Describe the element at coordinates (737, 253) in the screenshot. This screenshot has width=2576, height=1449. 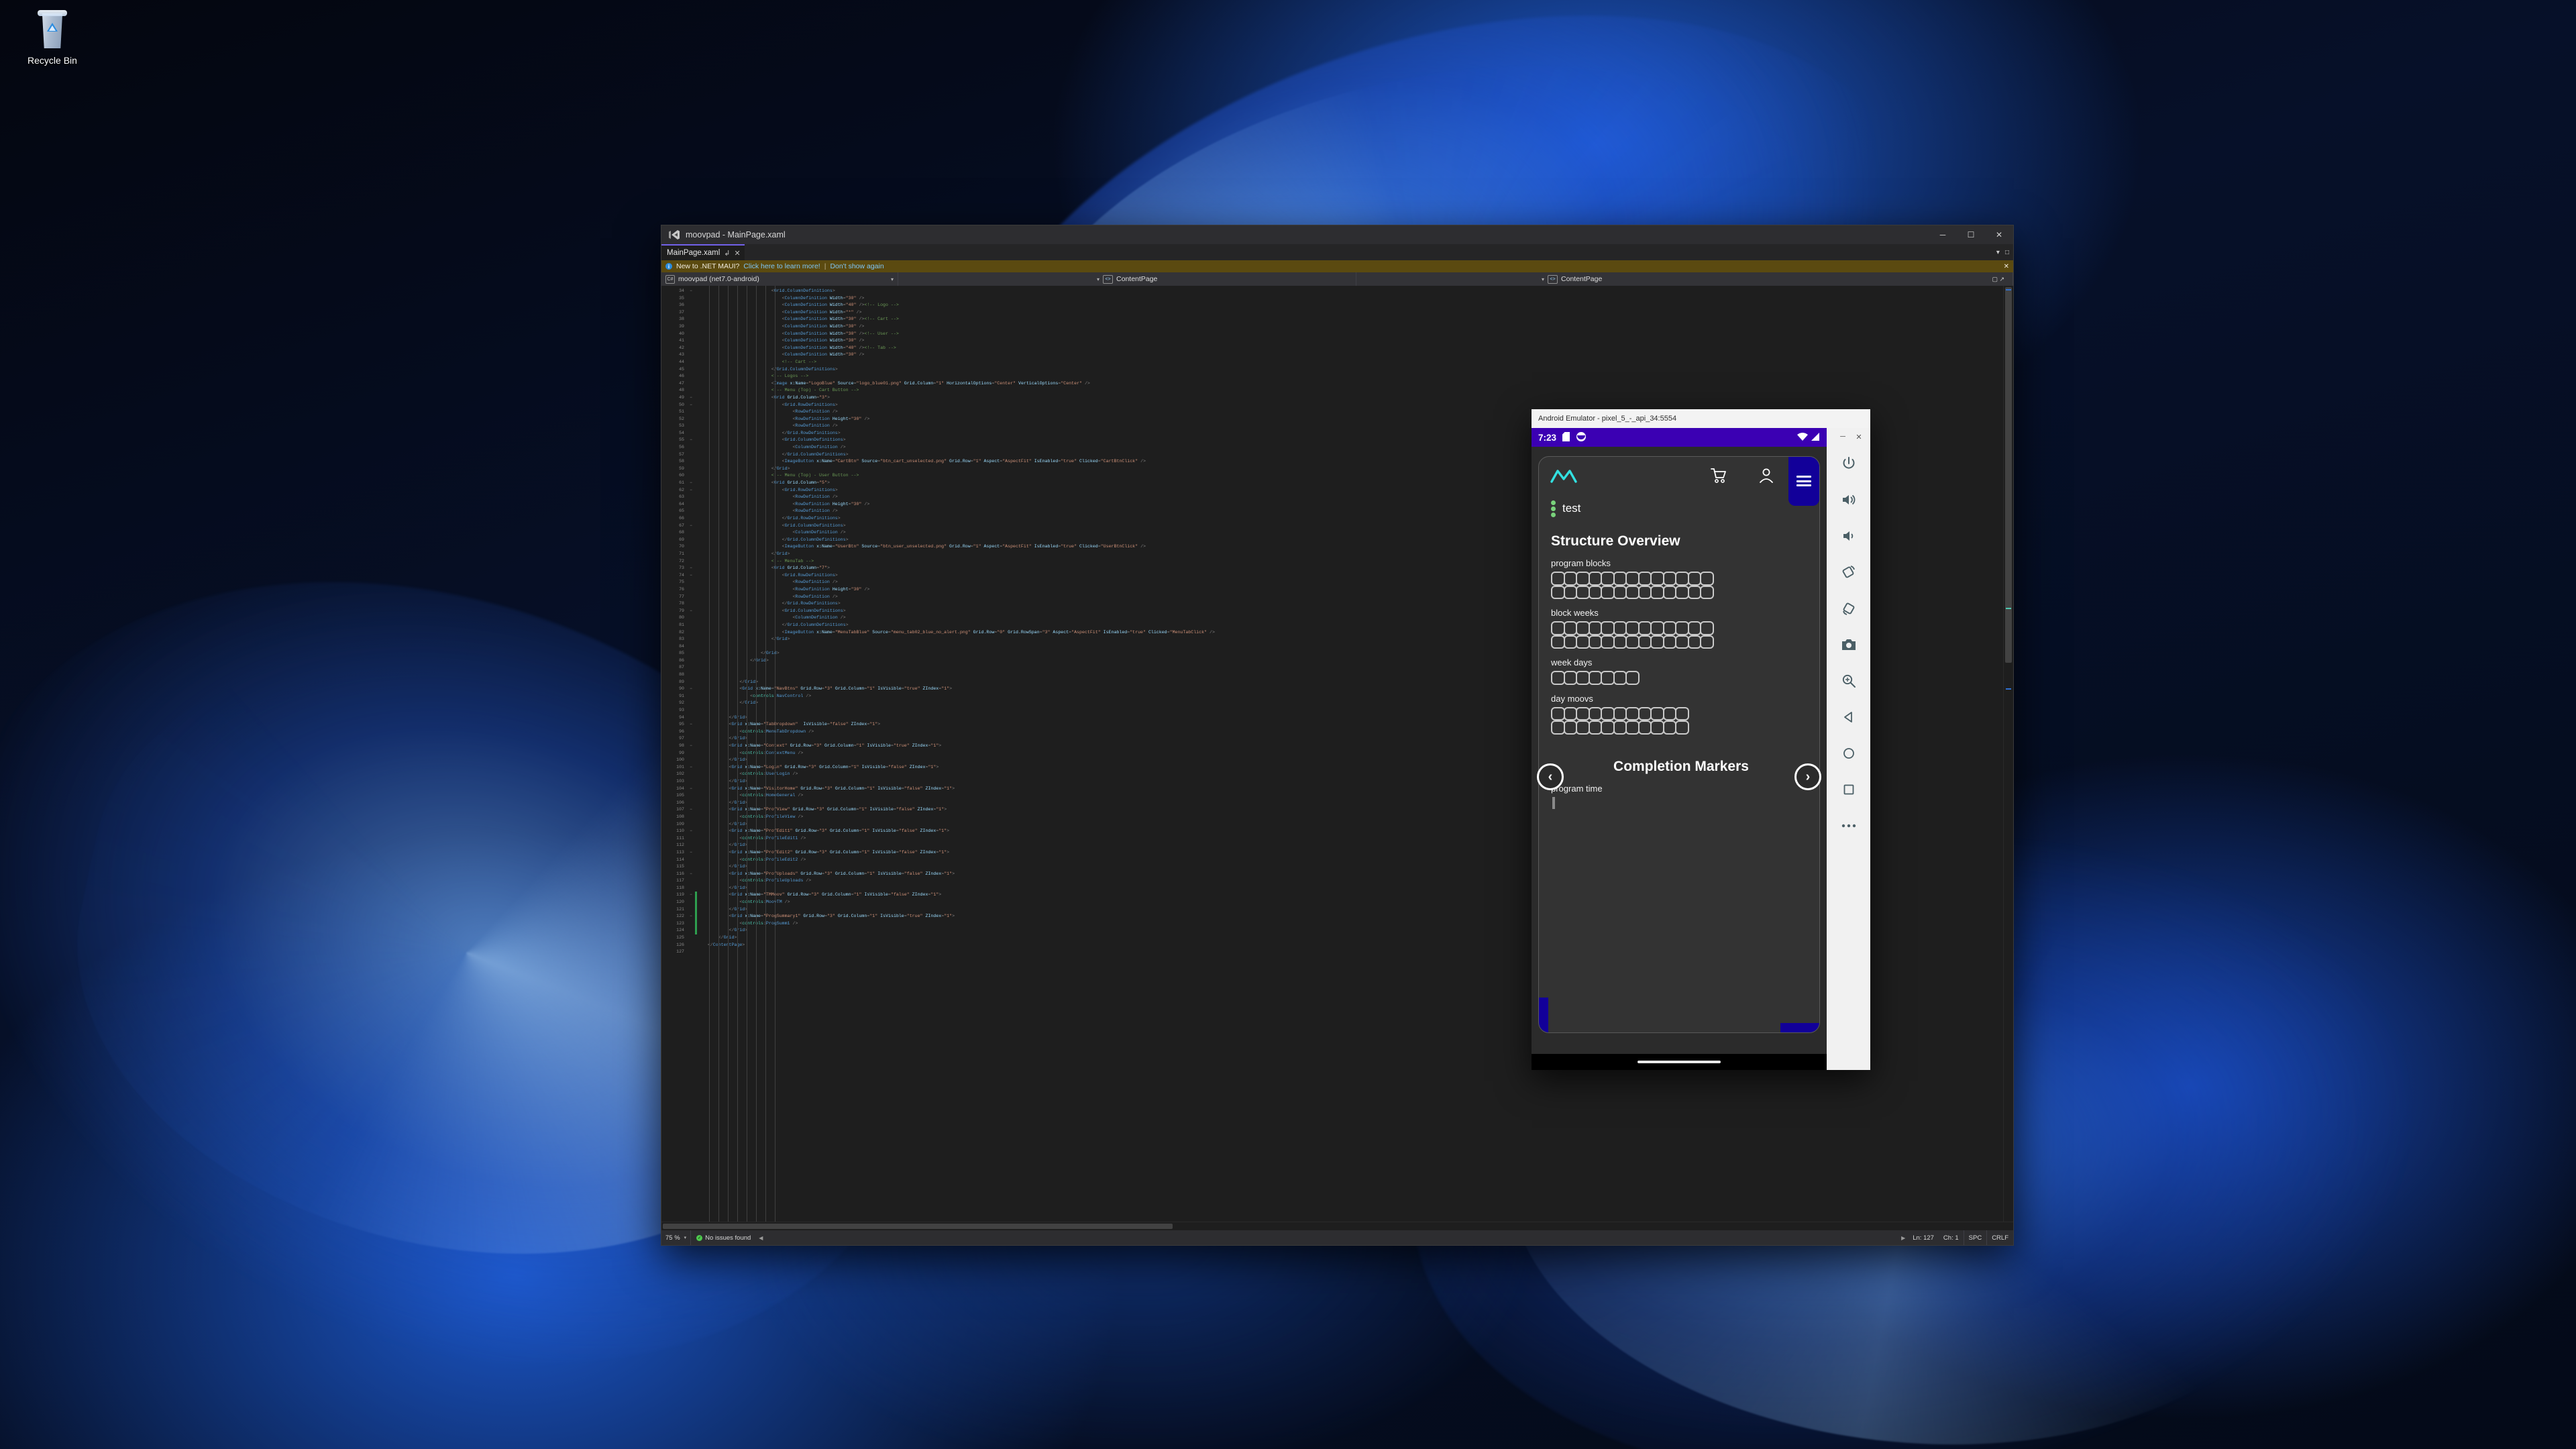
I see `close-icon: ✕` at that location.